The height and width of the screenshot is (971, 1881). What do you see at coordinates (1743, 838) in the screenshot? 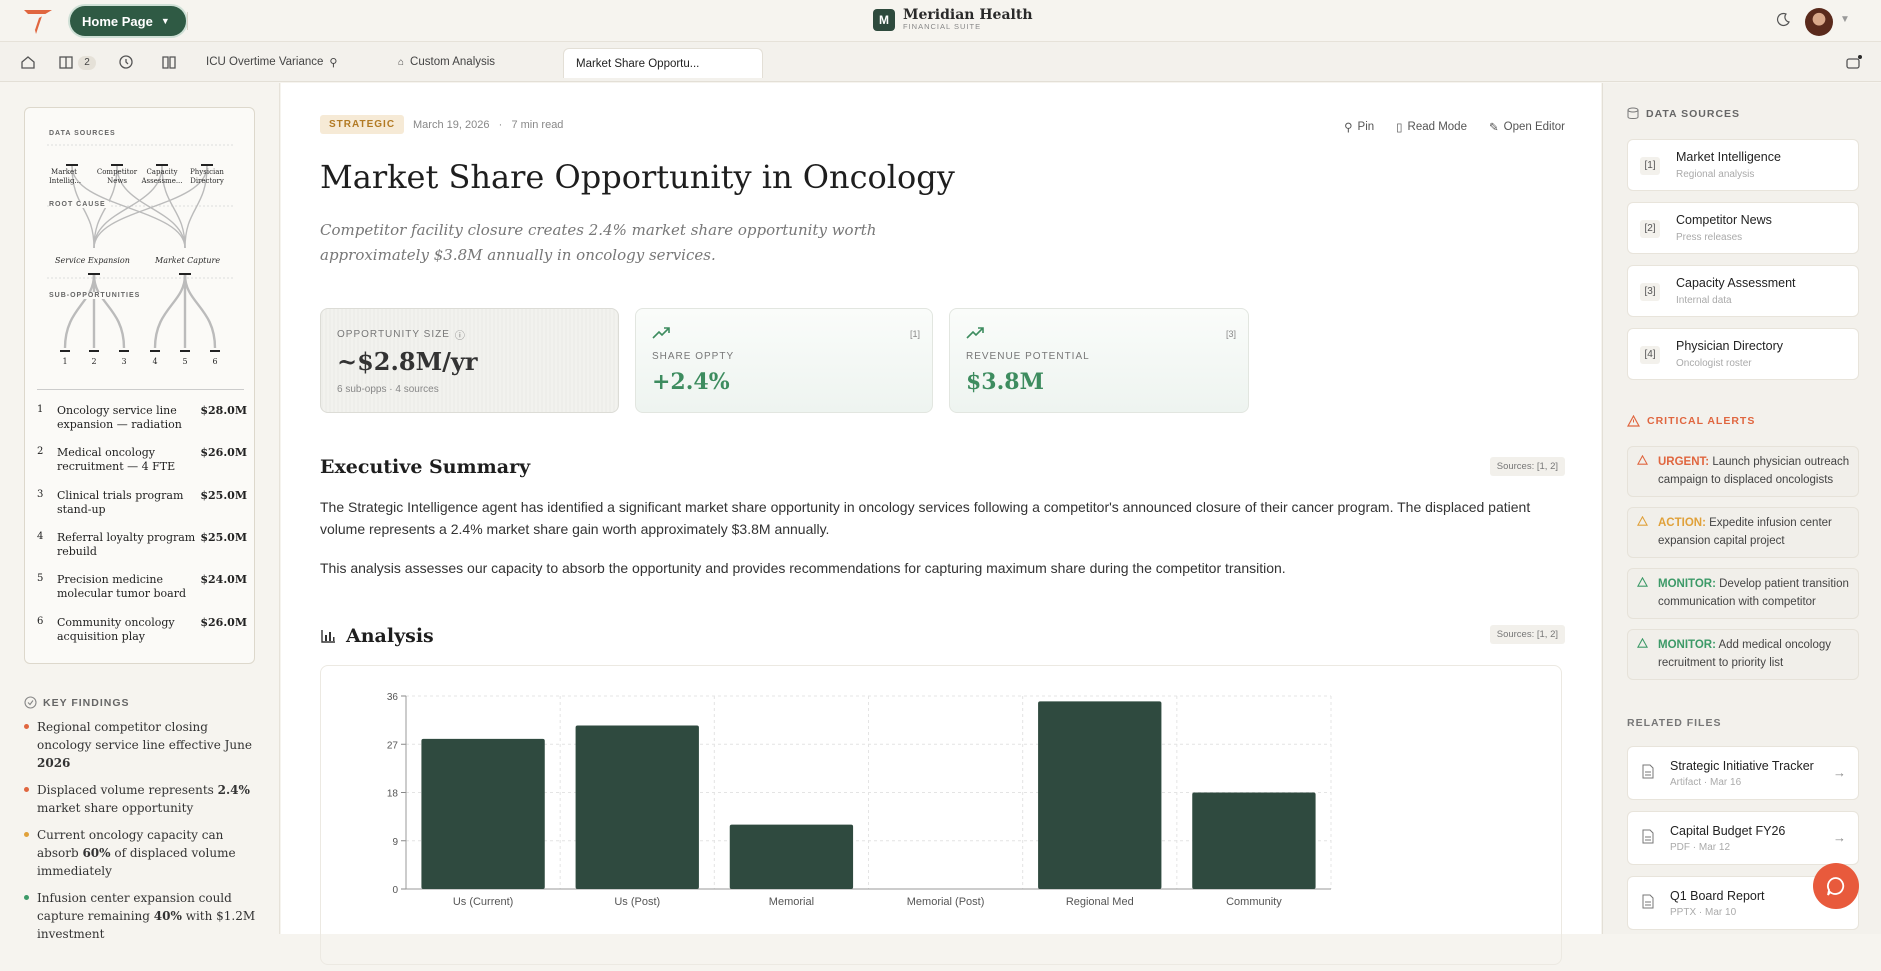
I see `file-item: Capital Budget FY26 PDF · Mar 12 →` at bounding box center [1743, 838].